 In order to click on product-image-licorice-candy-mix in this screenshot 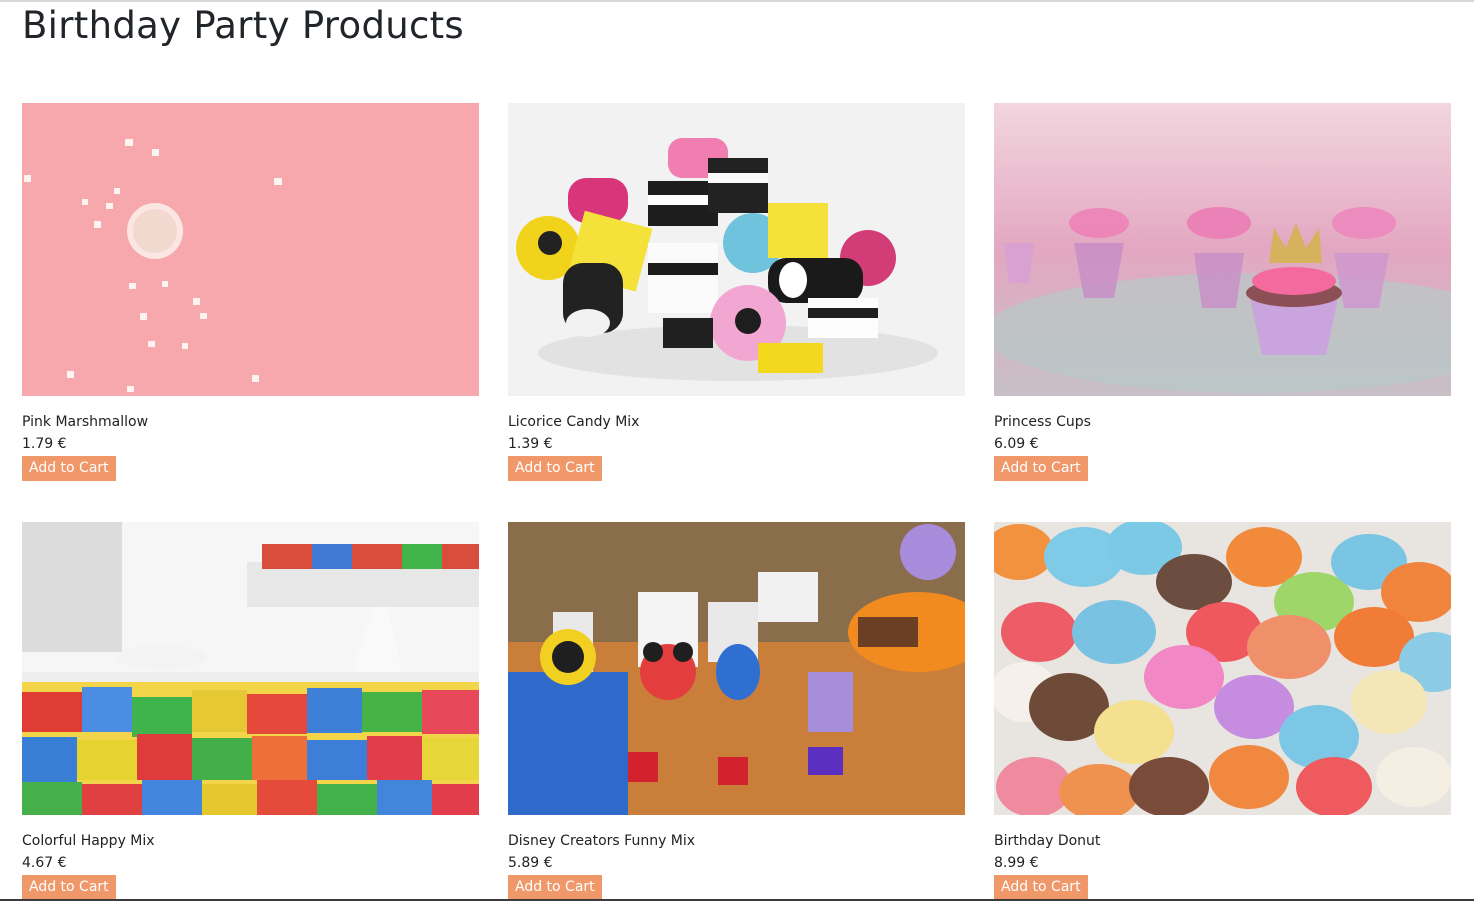, I will do `click(736, 249)`.